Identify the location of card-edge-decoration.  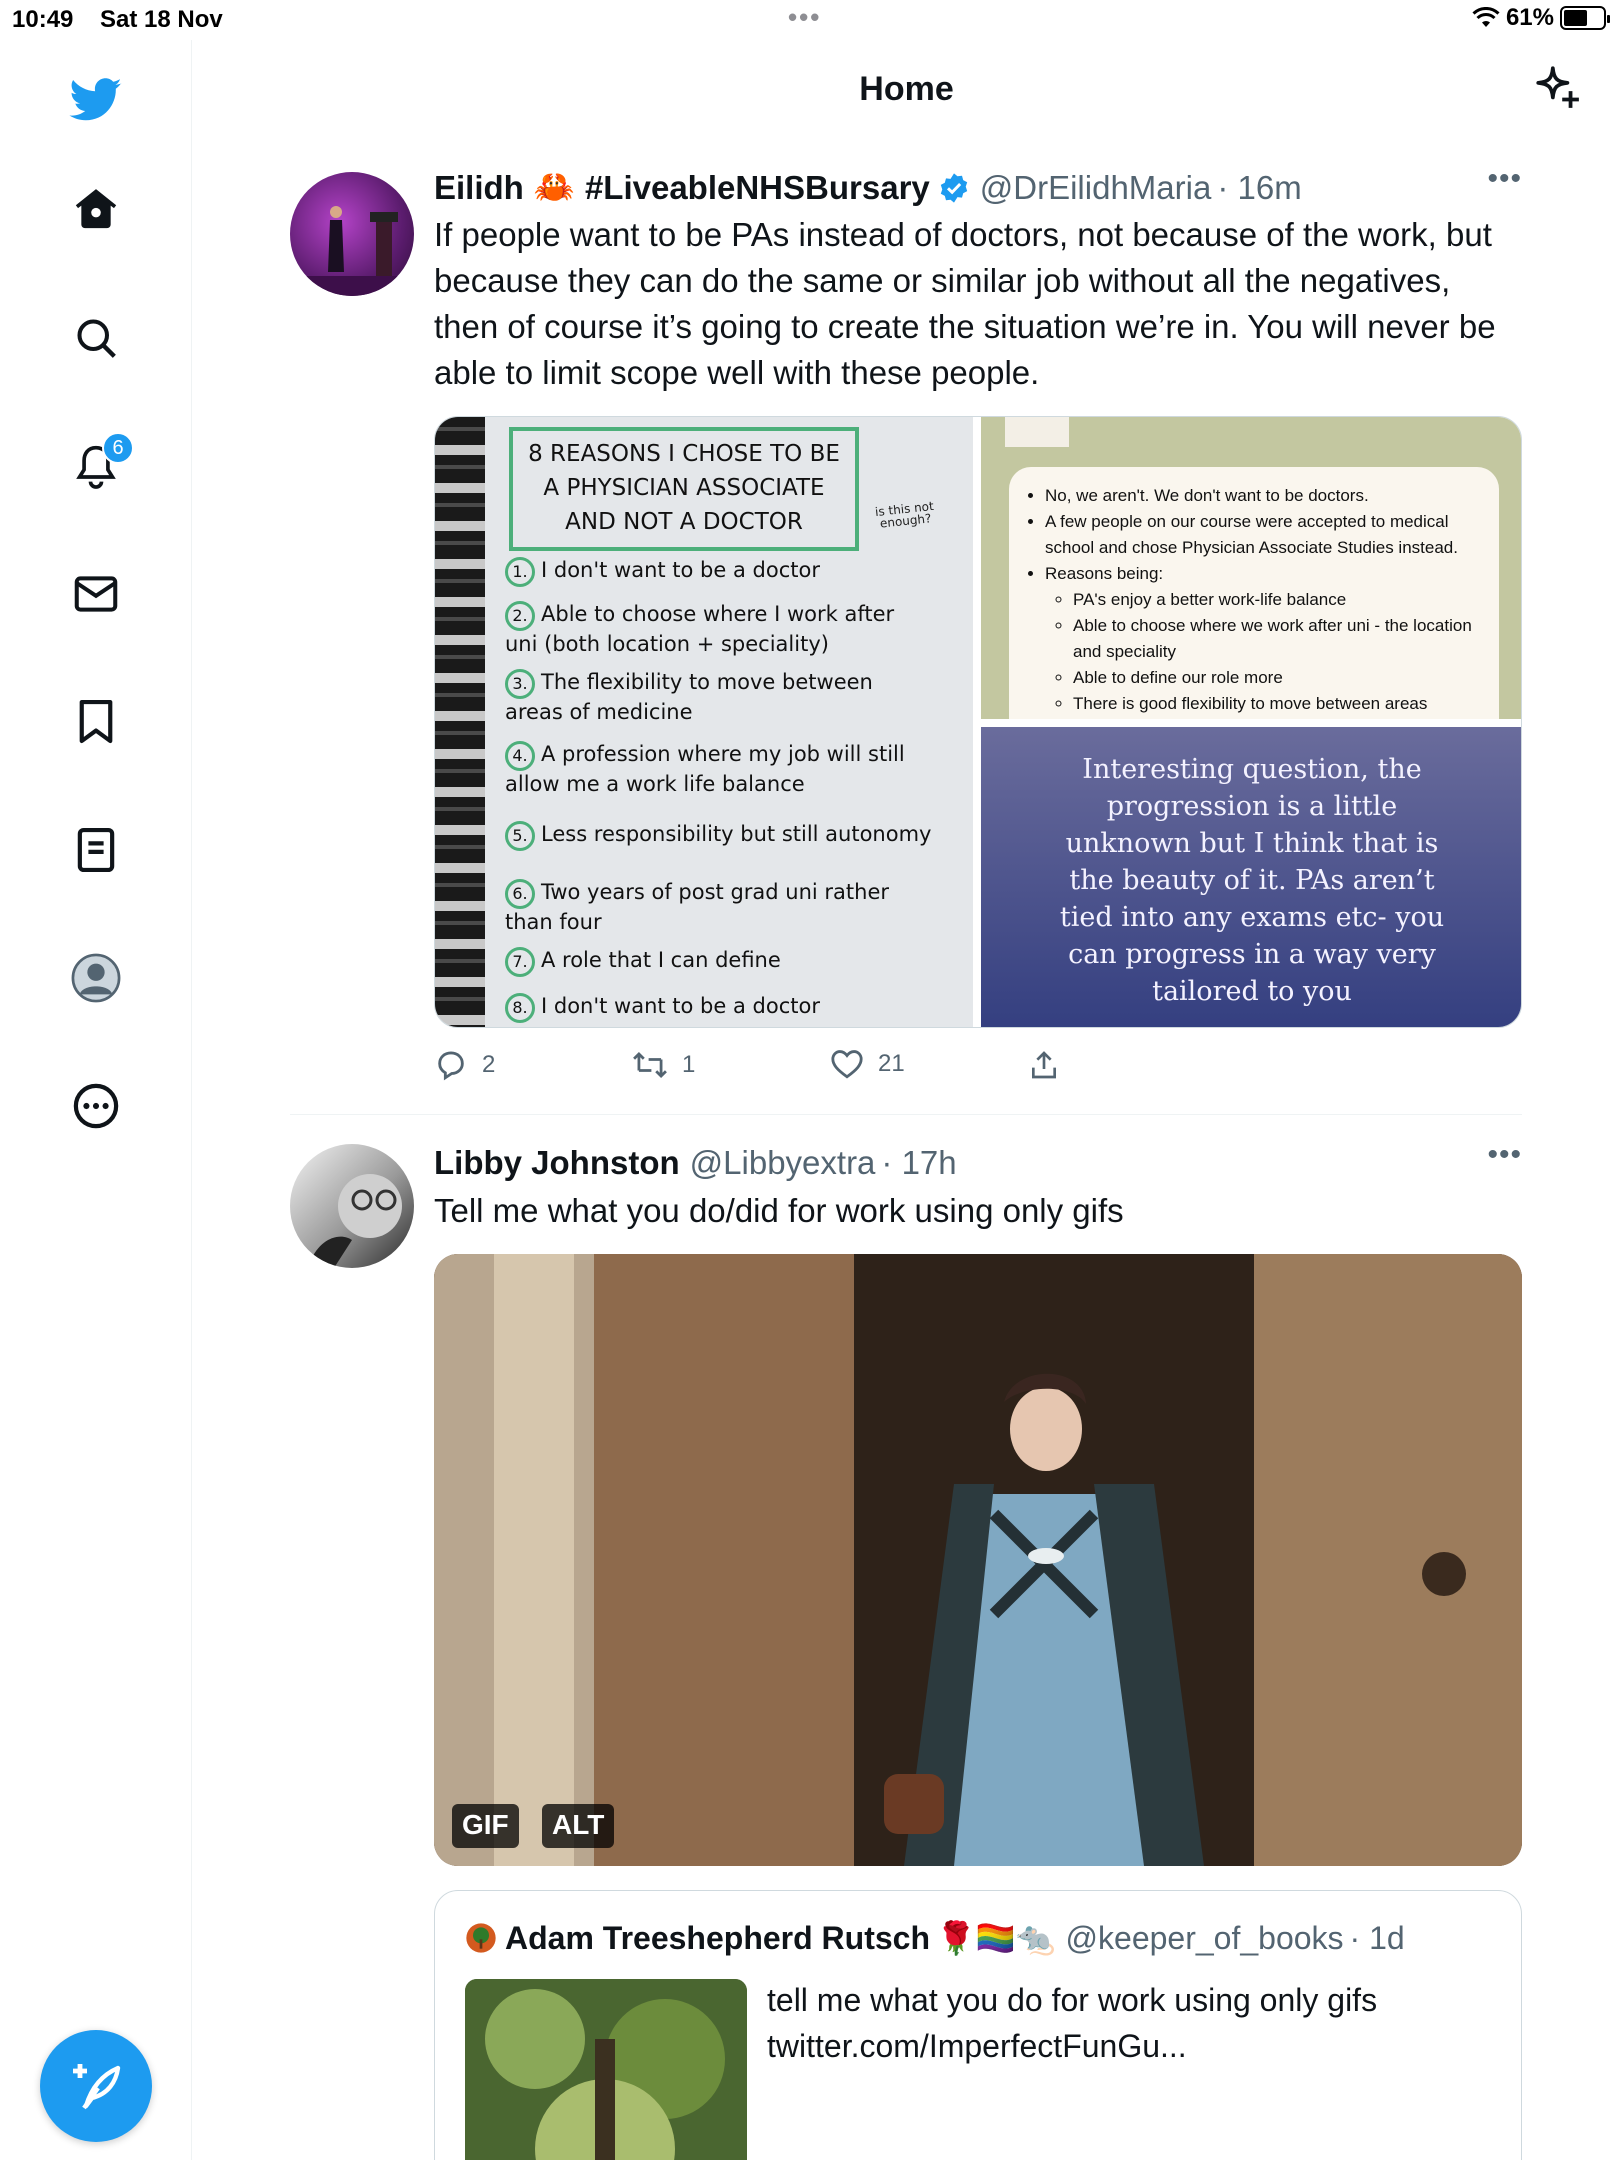
(1037, 432).